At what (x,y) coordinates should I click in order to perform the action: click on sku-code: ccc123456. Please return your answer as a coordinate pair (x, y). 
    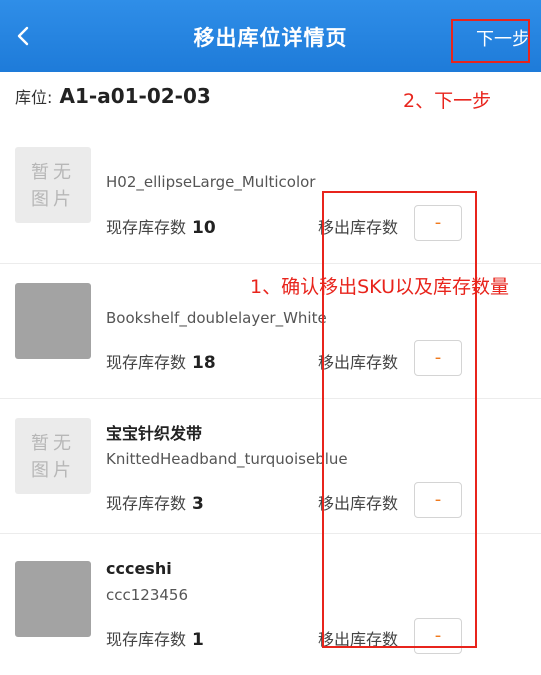
    Looking at the image, I should click on (147, 595).